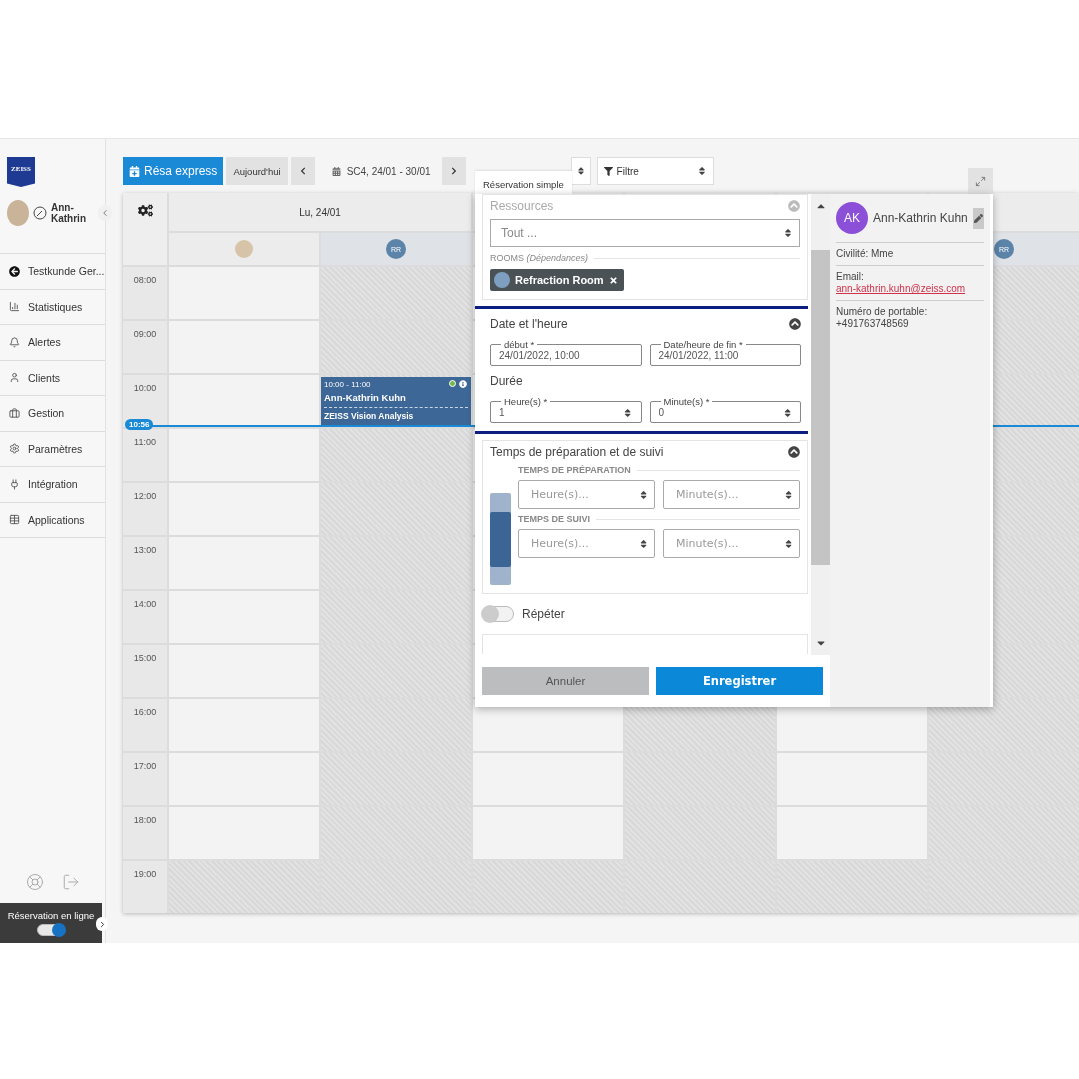 The width and height of the screenshot is (1079, 1079). I want to click on sidebar-item: Paramètres, so click(52, 449).